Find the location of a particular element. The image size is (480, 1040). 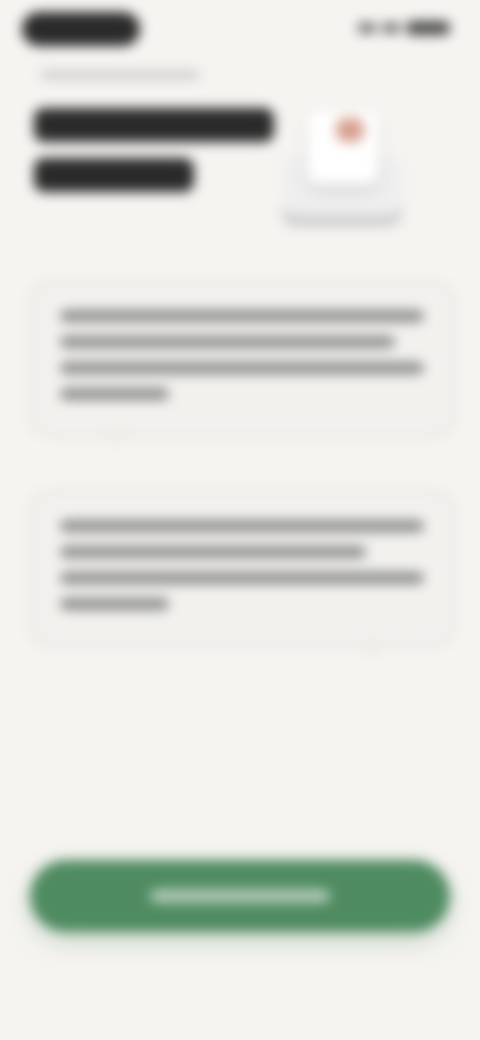

status-pill is located at coordinates (81, 29).